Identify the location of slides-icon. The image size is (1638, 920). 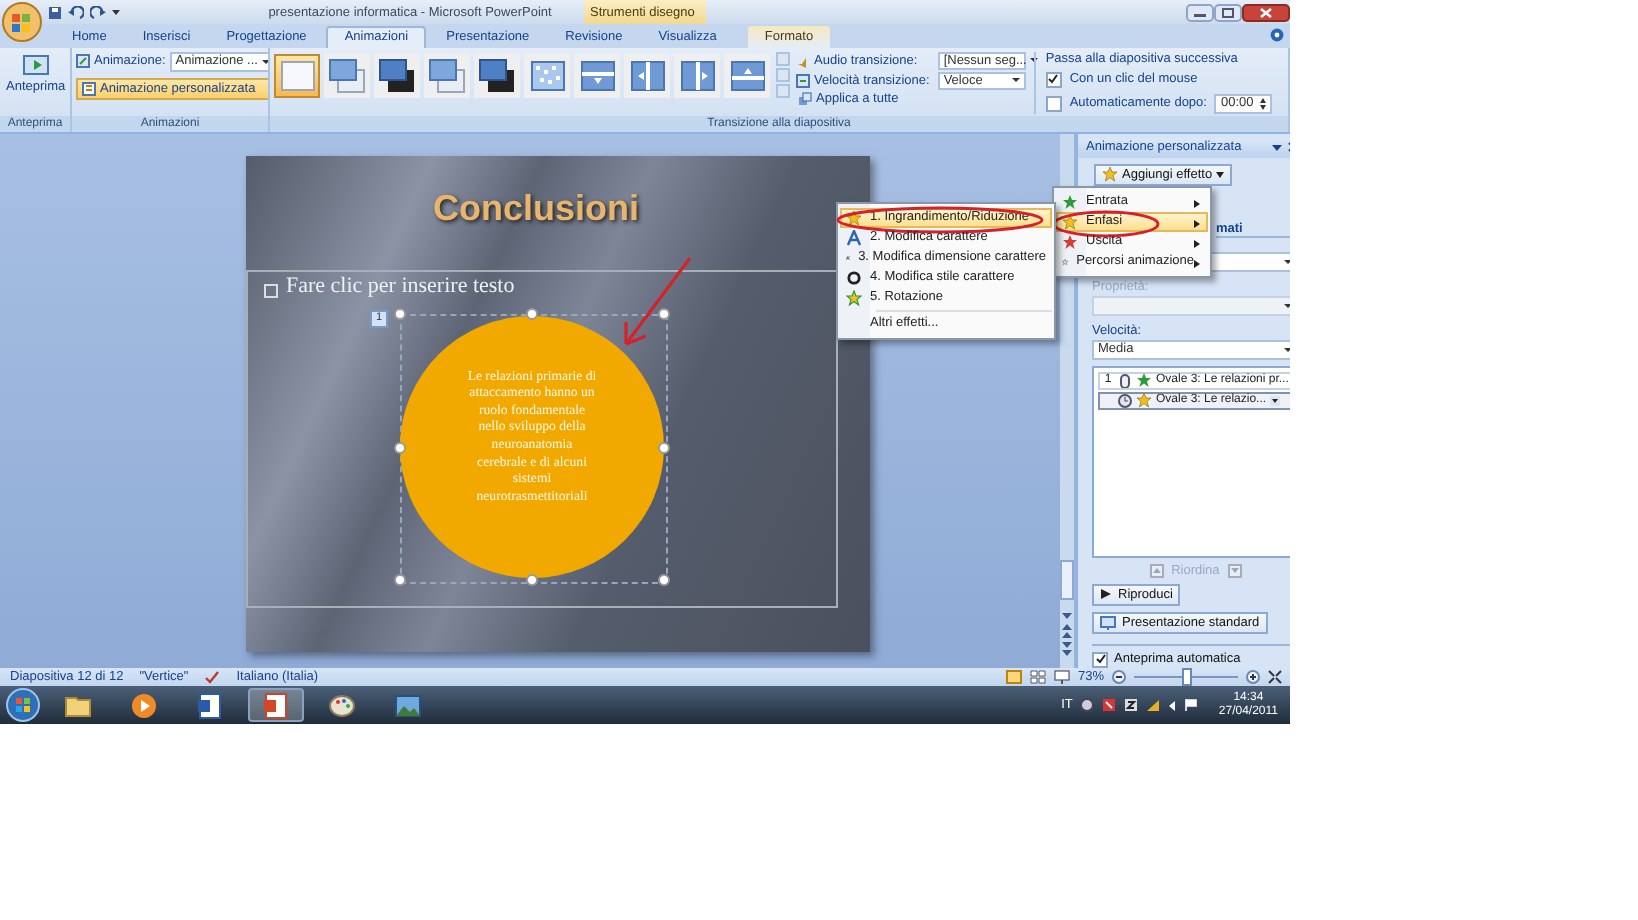
(276, 705).